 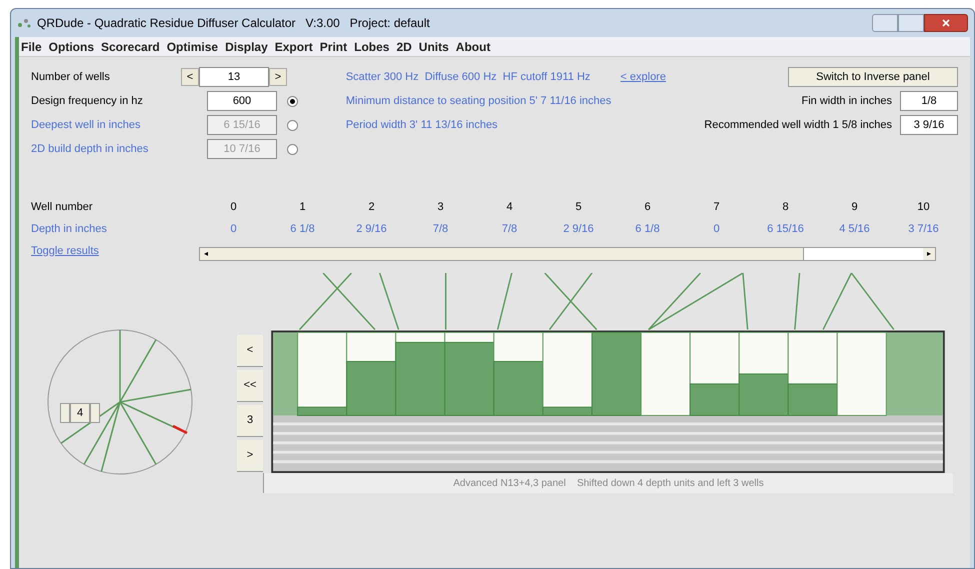 What do you see at coordinates (847, 101) in the screenshot?
I see `fin-width-label: Fin width in inches` at bounding box center [847, 101].